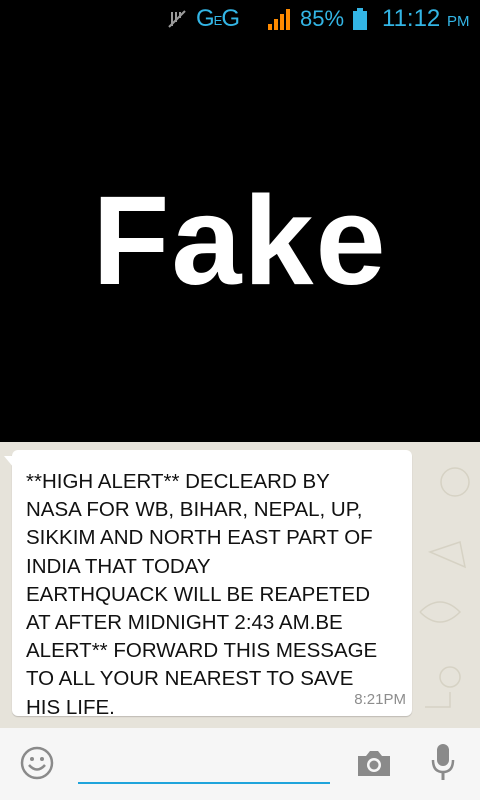 This screenshot has height=800, width=480. I want to click on clock-ampm: PM, so click(458, 21).